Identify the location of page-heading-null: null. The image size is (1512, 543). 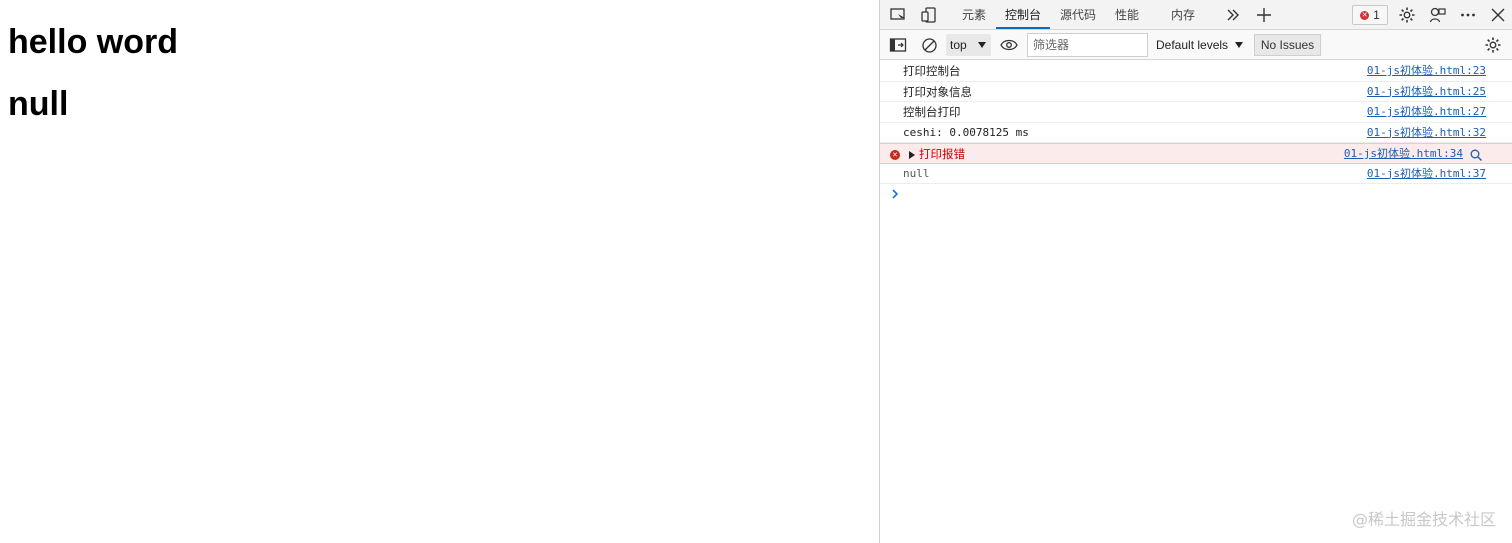
(38, 104).